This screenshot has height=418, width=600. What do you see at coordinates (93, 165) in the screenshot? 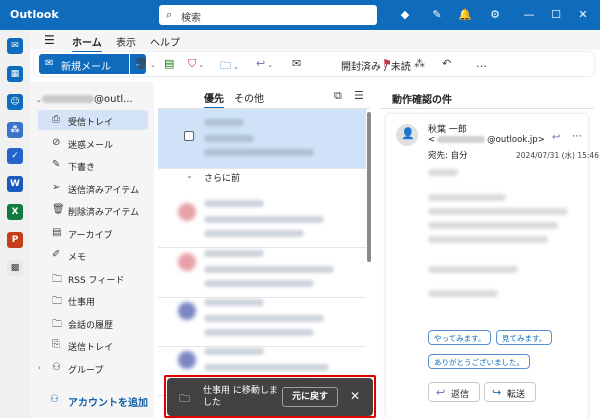
I see `folder-drafts: ✎ 下書き` at bounding box center [93, 165].